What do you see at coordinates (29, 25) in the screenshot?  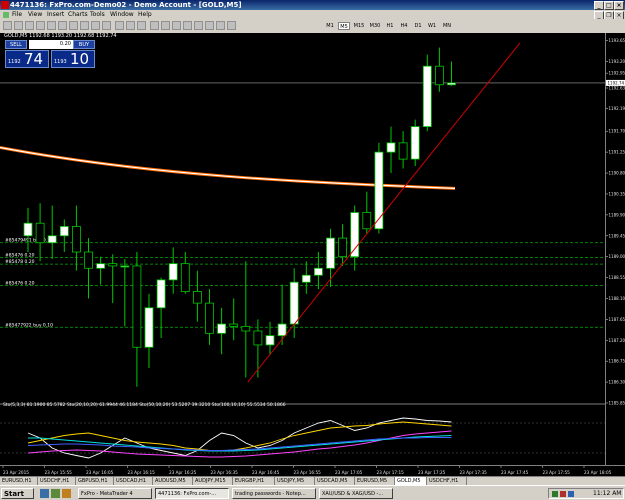 I see `vertical-line-icon` at bounding box center [29, 25].